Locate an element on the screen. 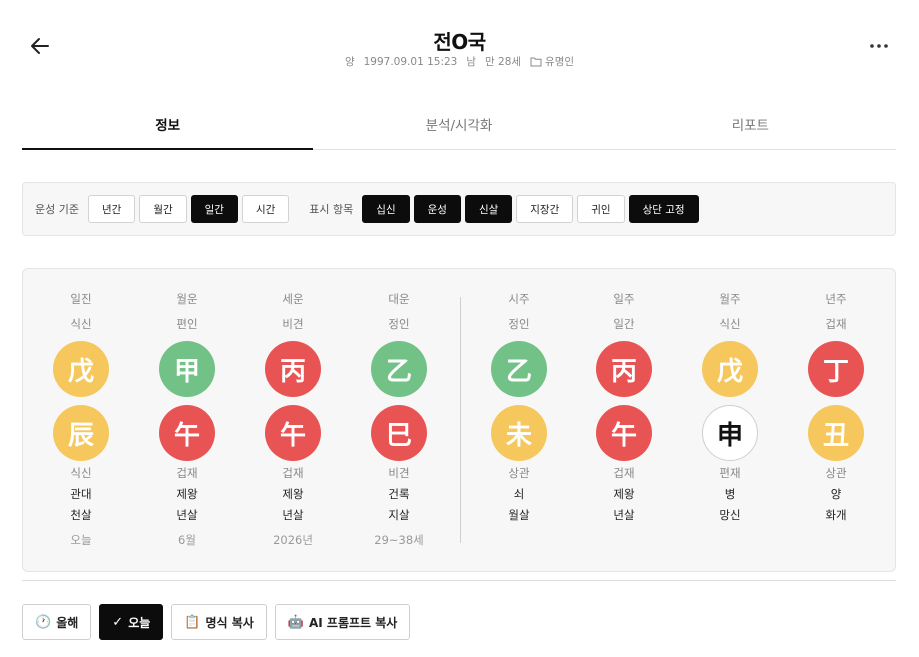  column-label: 년주 is located at coordinates (836, 299).